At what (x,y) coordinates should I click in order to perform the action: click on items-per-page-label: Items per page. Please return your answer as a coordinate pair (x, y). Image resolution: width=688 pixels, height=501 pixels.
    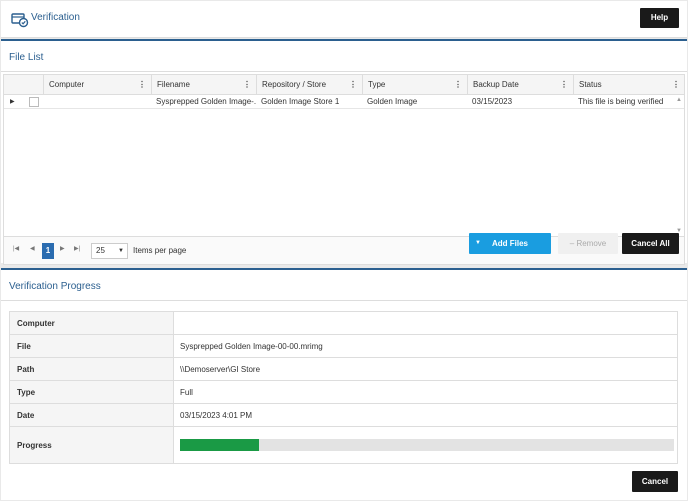
    Looking at the image, I should click on (160, 250).